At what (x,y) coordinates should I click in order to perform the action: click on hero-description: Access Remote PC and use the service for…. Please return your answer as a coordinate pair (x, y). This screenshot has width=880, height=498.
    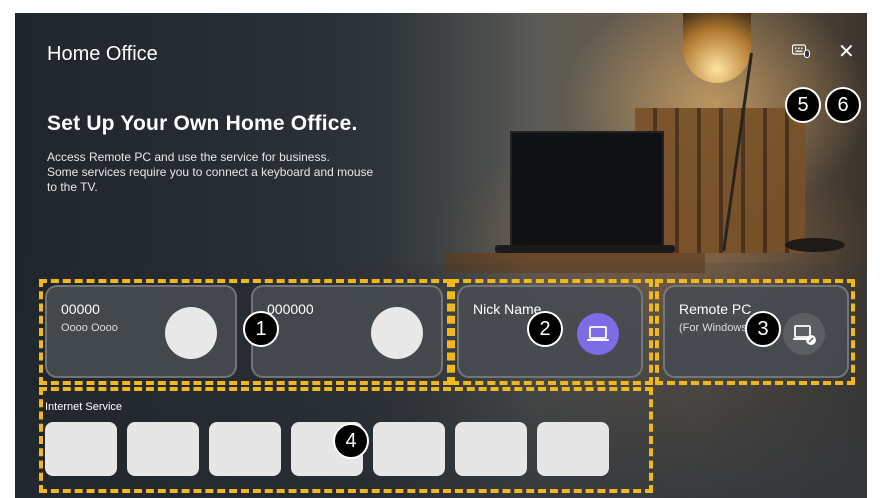
    Looking at the image, I should click on (247, 172).